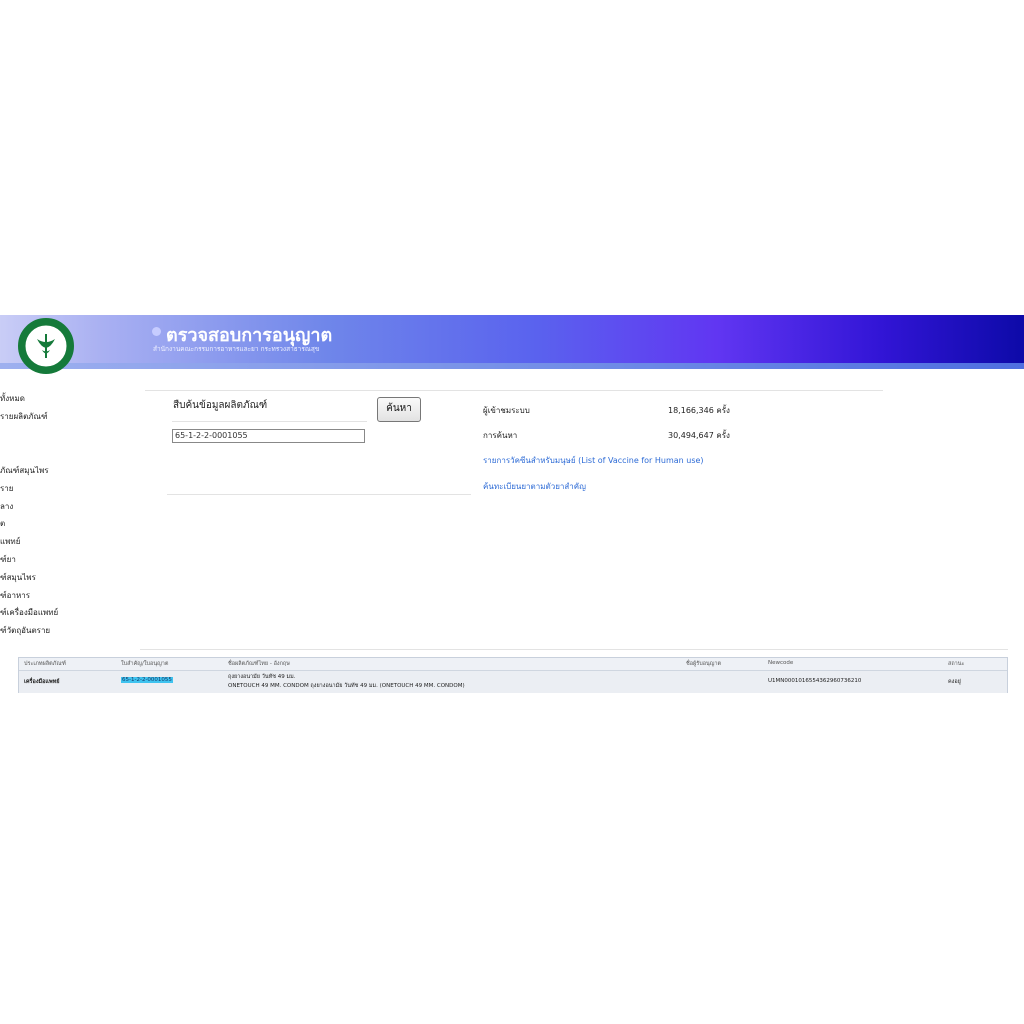 The image size is (1024, 1024). I want to click on row-status: คงอยู่, so click(954, 682).